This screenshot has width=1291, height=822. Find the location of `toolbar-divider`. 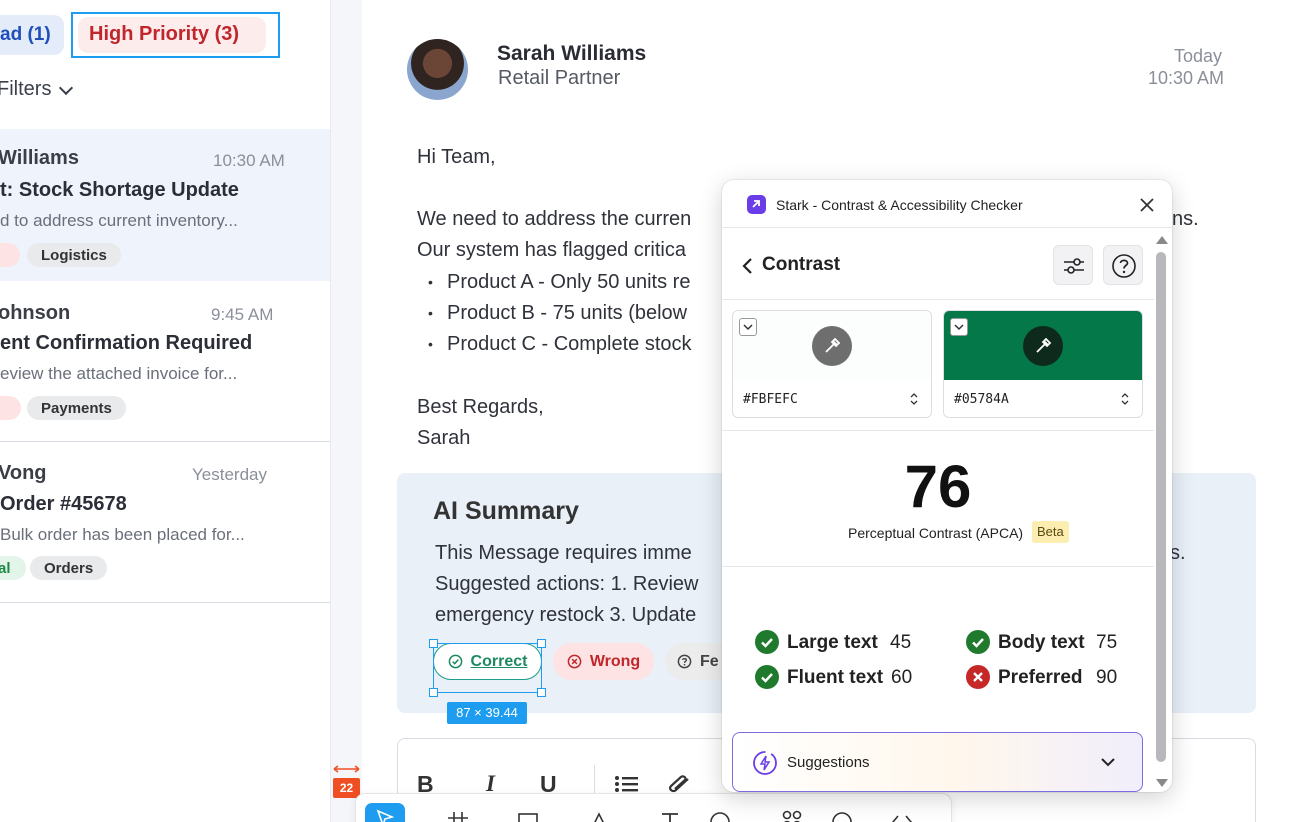

toolbar-divider is located at coordinates (594, 780).